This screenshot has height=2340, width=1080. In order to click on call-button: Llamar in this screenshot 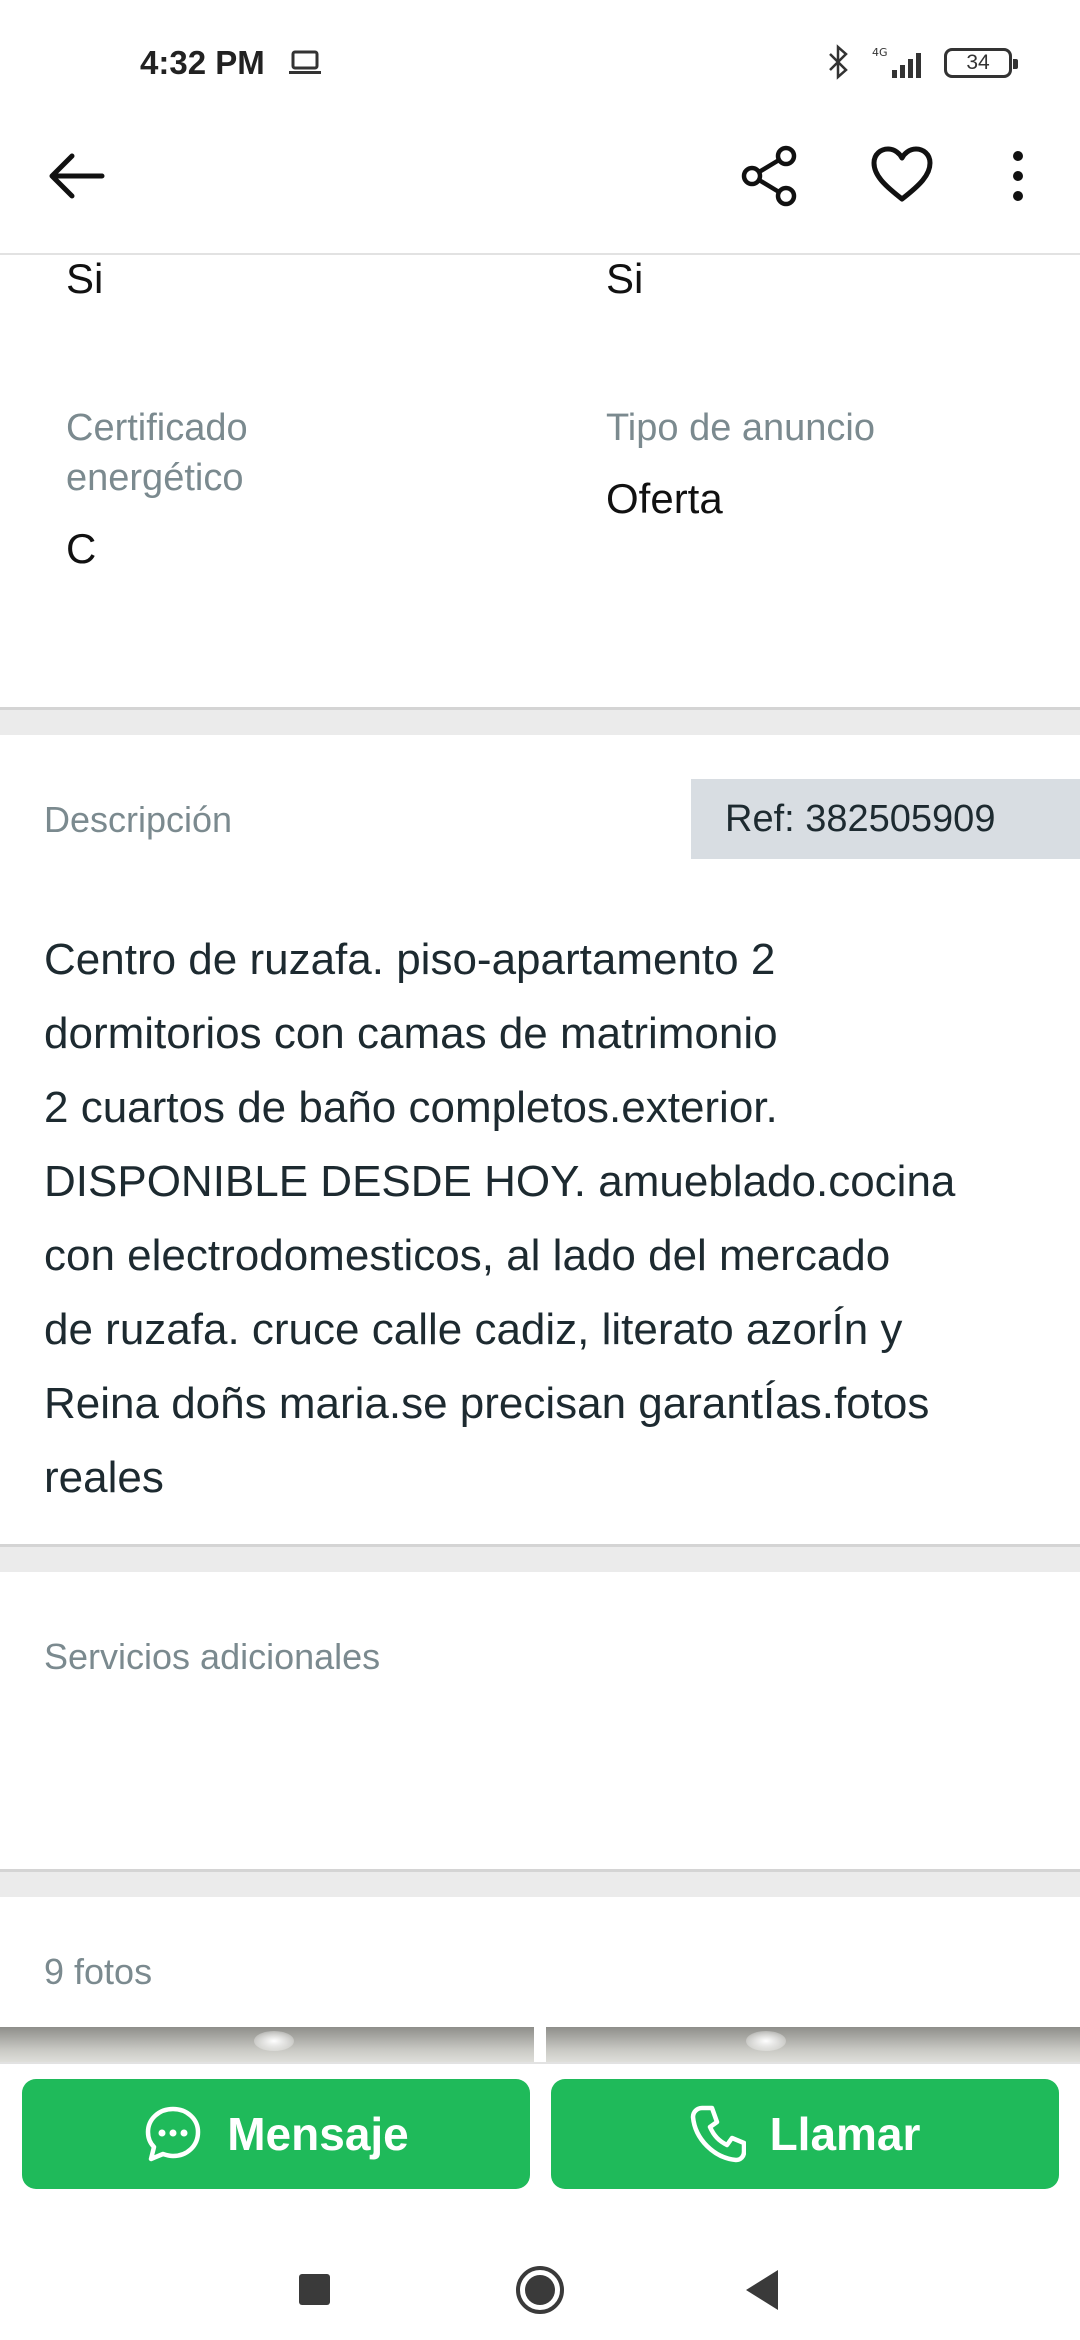, I will do `click(805, 2134)`.